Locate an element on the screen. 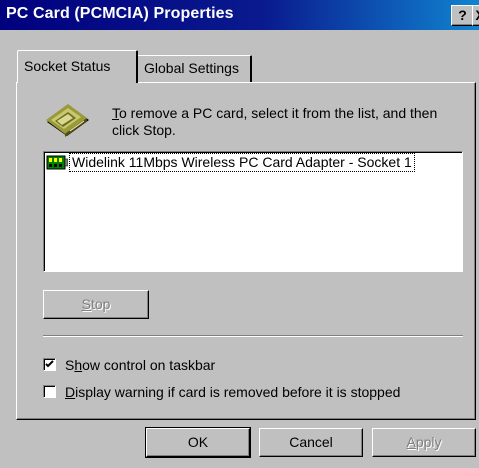  pc-card-icon is located at coordinates (68, 121).